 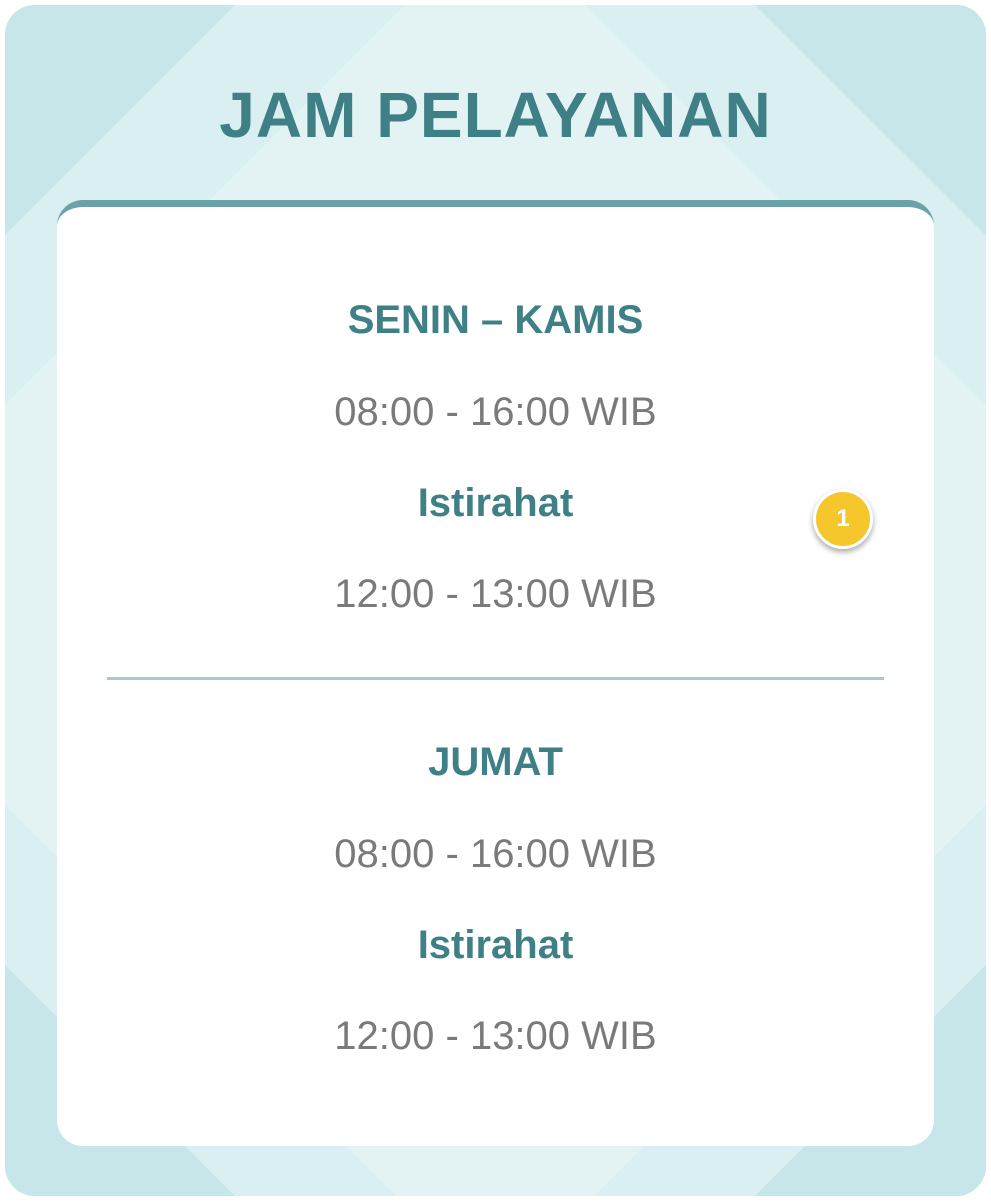 I want to click on annotation-marker-badge: 1, so click(x=843, y=519).